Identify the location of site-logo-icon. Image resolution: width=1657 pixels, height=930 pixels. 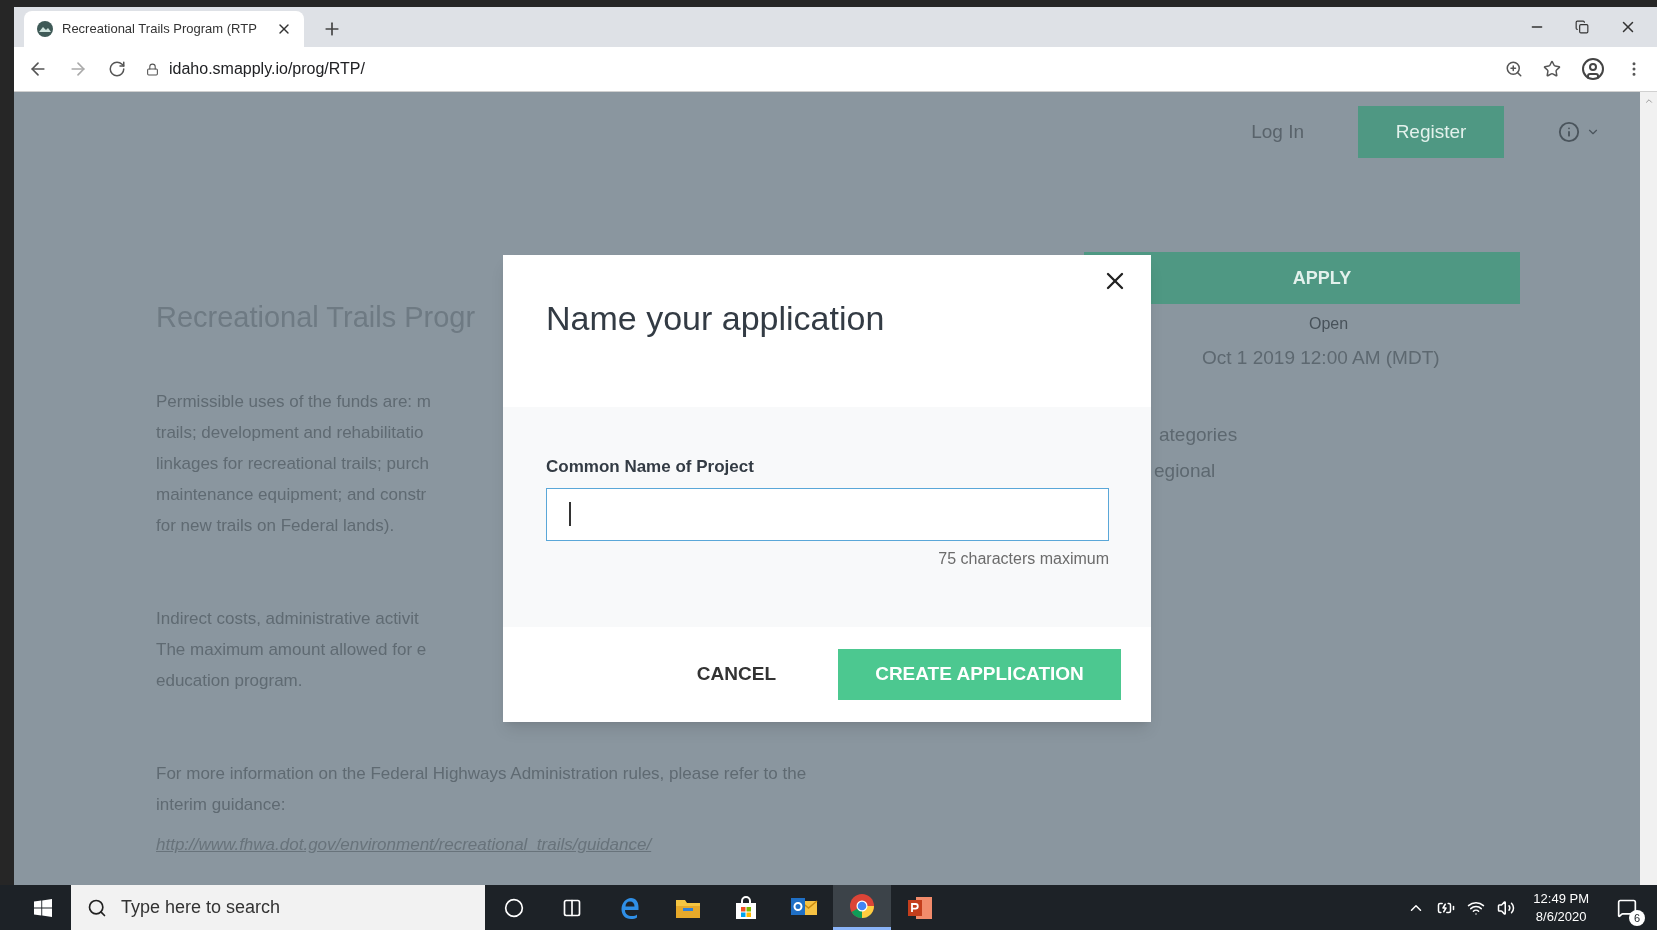
(45, 29).